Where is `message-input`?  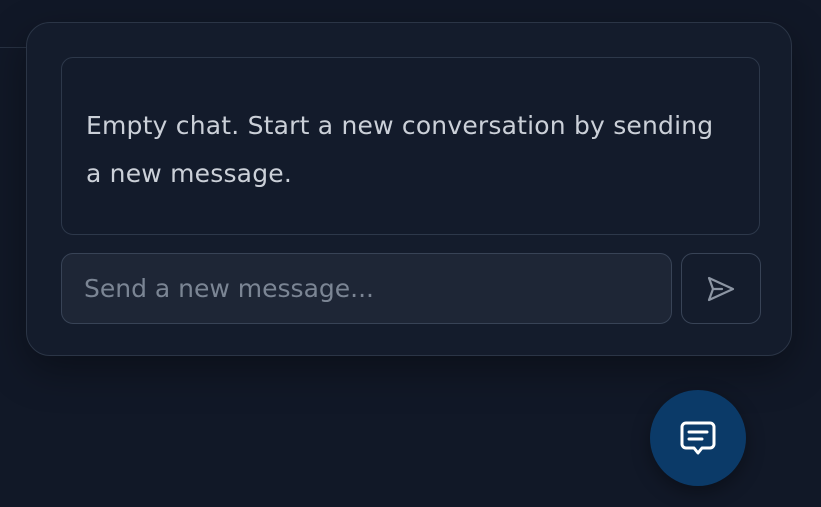
message-input is located at coordinates (366, 288).